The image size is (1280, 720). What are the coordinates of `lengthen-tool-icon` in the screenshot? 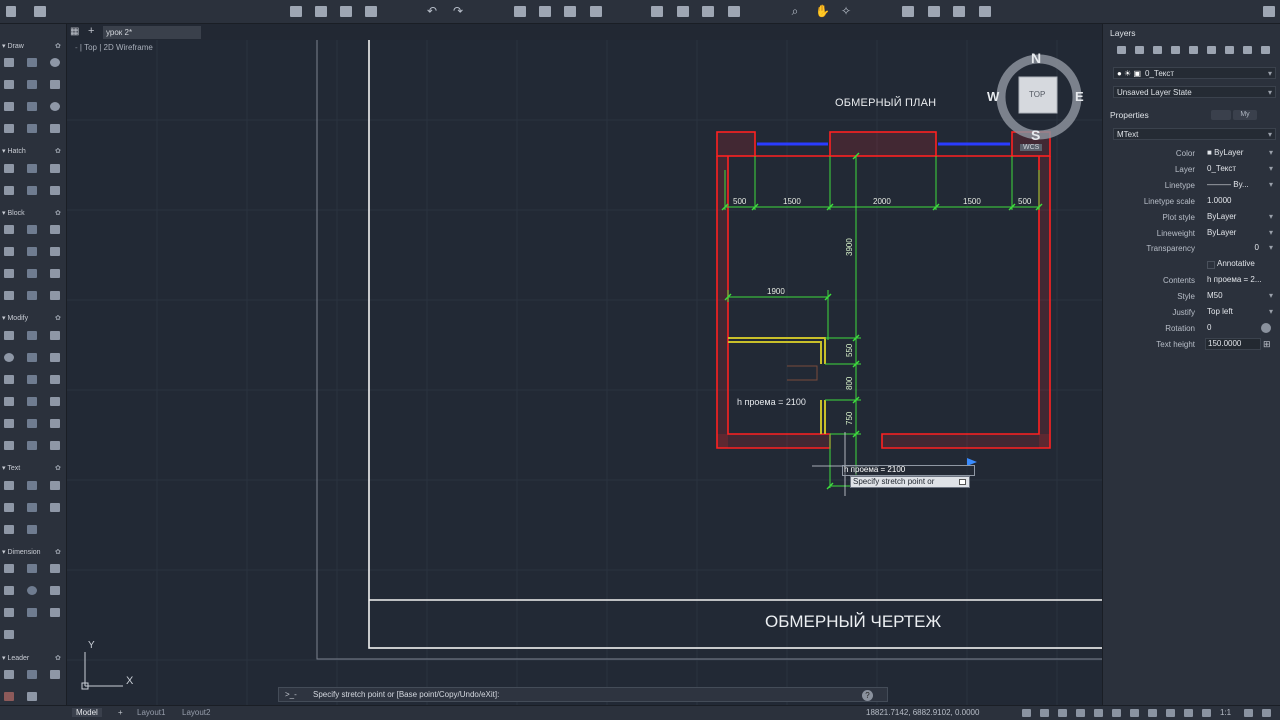 It's located at (9, 445).